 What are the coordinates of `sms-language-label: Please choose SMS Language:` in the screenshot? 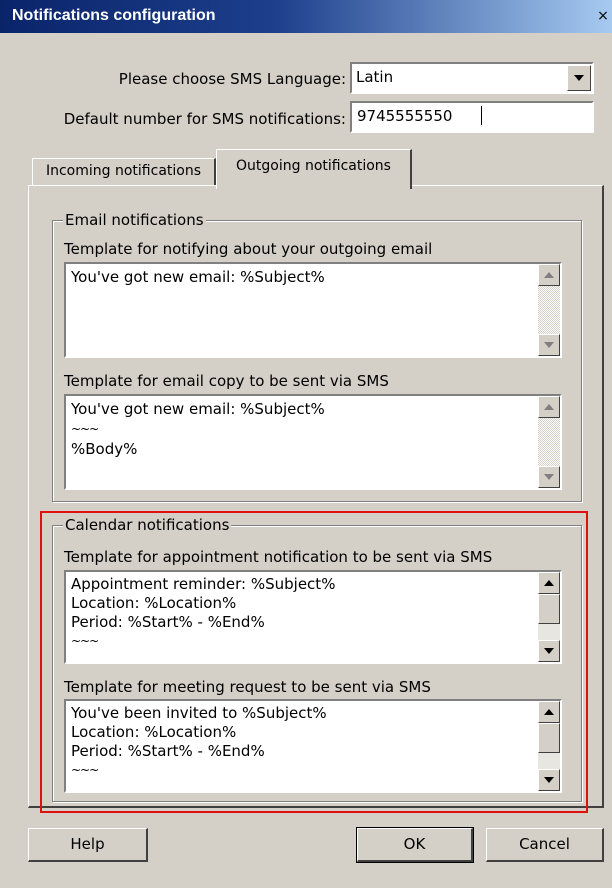 It's located at (232, 79).